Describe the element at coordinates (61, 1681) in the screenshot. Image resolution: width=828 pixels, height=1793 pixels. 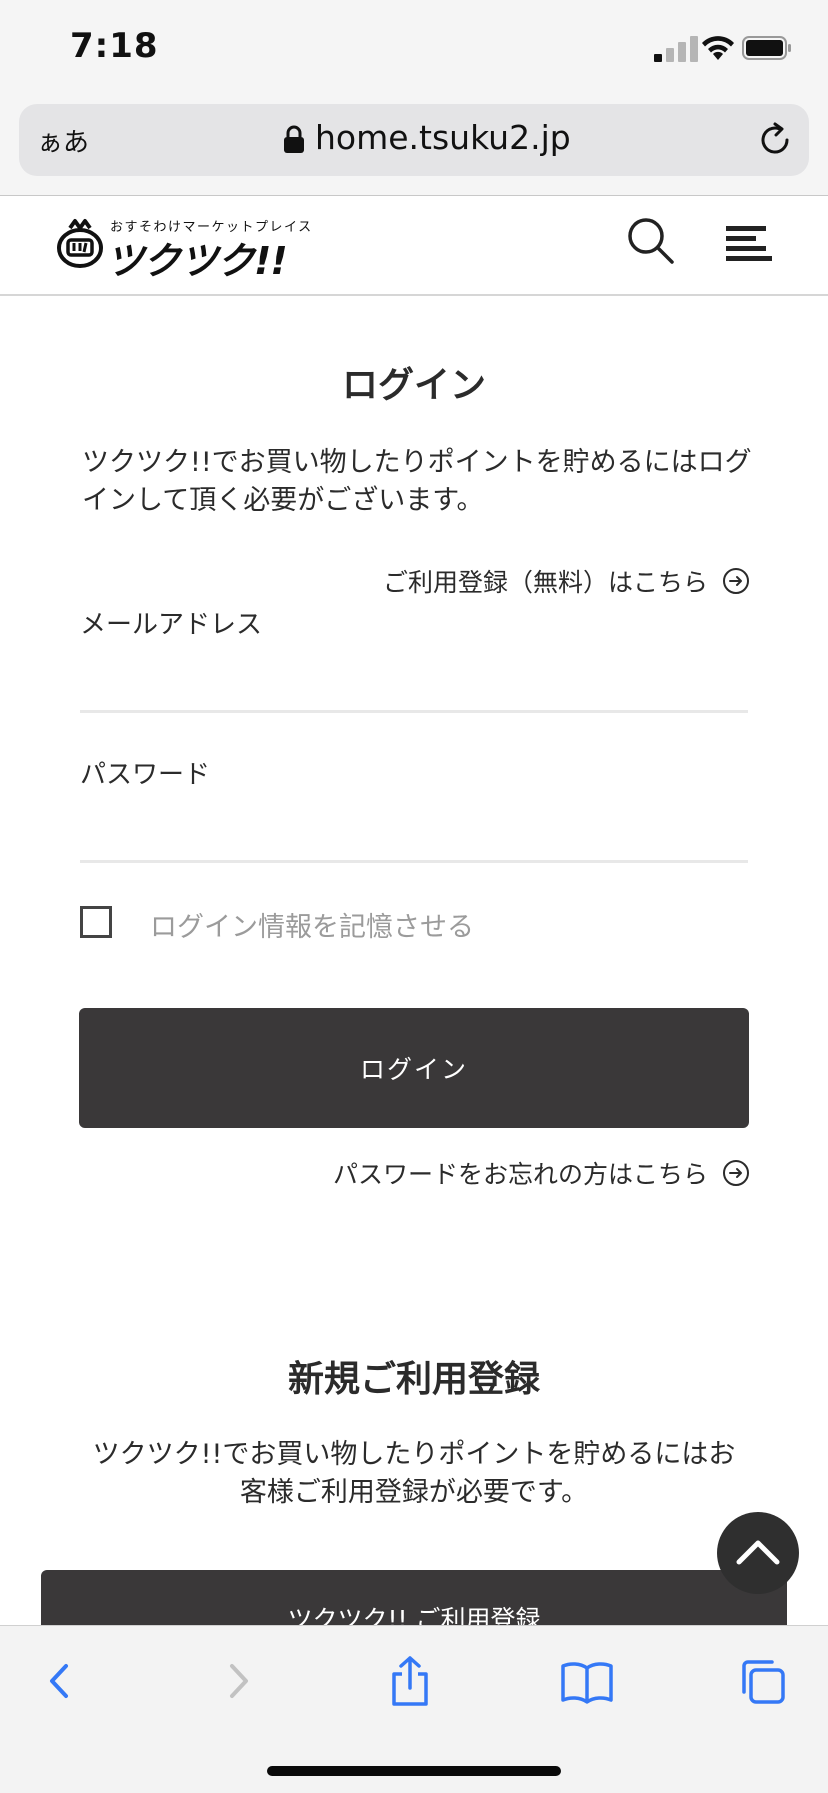
I see `back-icon` at that location.